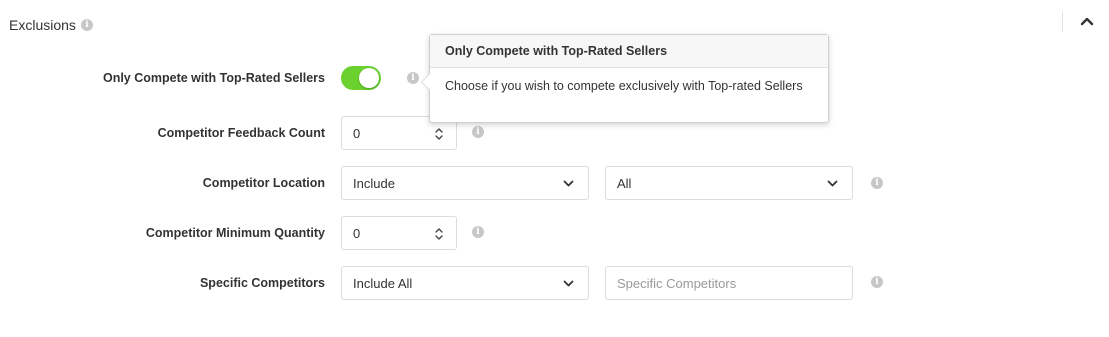  What do you see at coordinates (465, 283) in the screenshot?
I see `specific-competitors-mode-select: Include All` at bounding box center [465, 283].